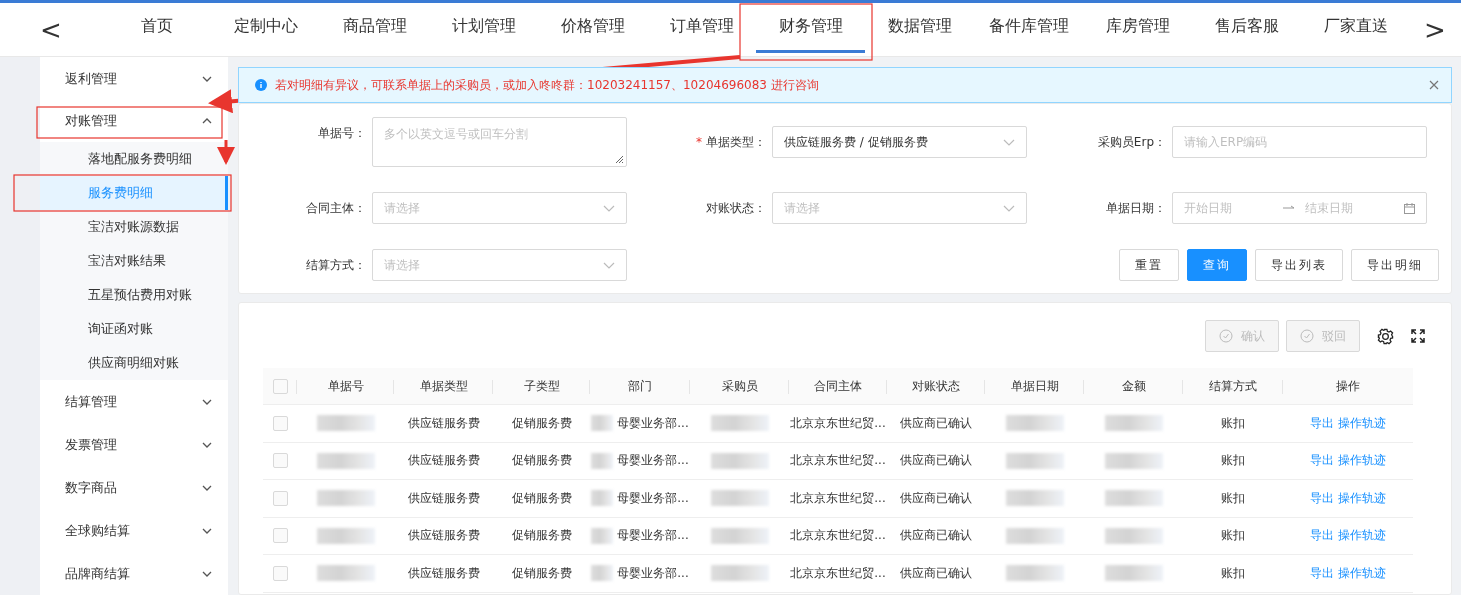 The image size is (1461, 595). What do you see at coordinates (592, 28) in the screenshot?
I see `nav-tab: 价格管理` at bounding box center [592, 28].